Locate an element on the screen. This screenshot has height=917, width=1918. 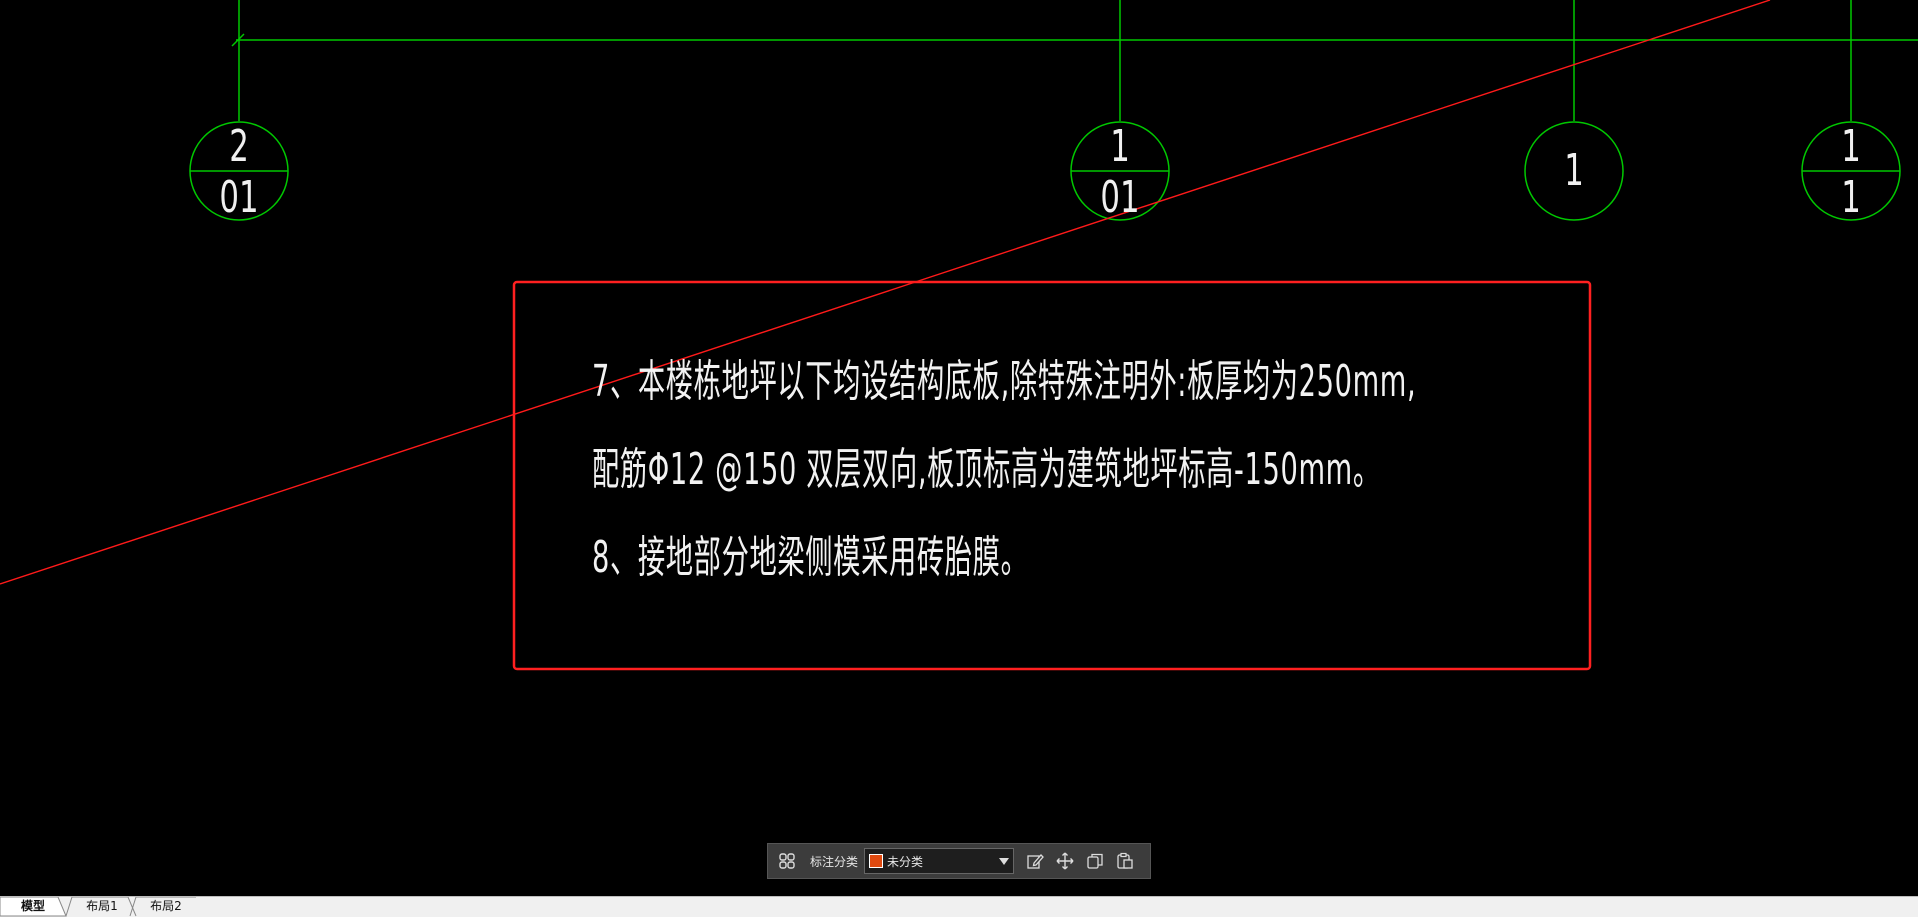
tab-model: 模型 is located at coordinates (33, 906).